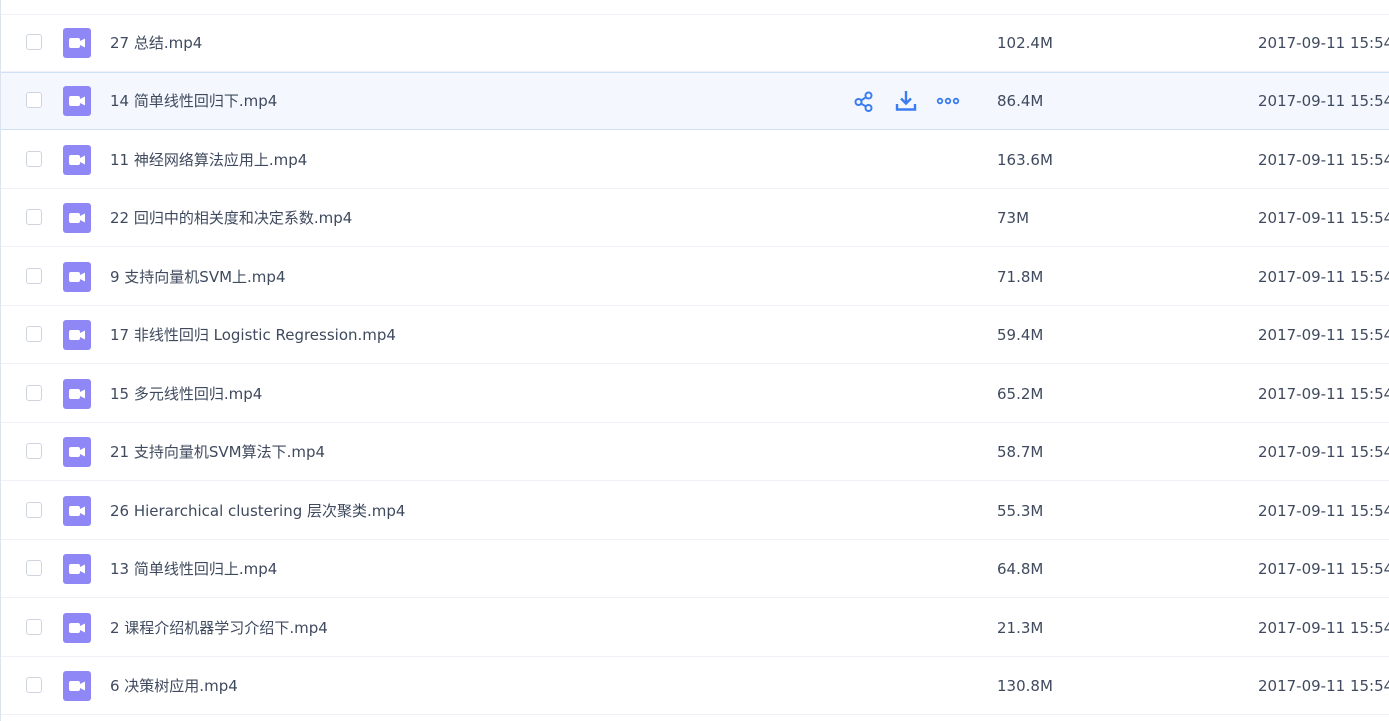 The image size is (1389, 721). What do you see at coordinates (1020, 627) in the screenshot?
I see `file-size: 21.3M` at bounding box center [1020, 627].